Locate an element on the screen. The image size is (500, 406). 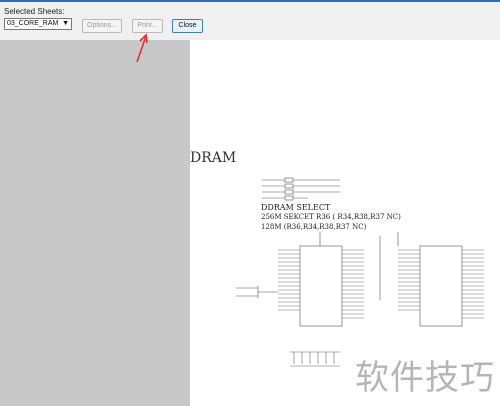
annotation-arrow-icon is located at coordinates (142, 48).